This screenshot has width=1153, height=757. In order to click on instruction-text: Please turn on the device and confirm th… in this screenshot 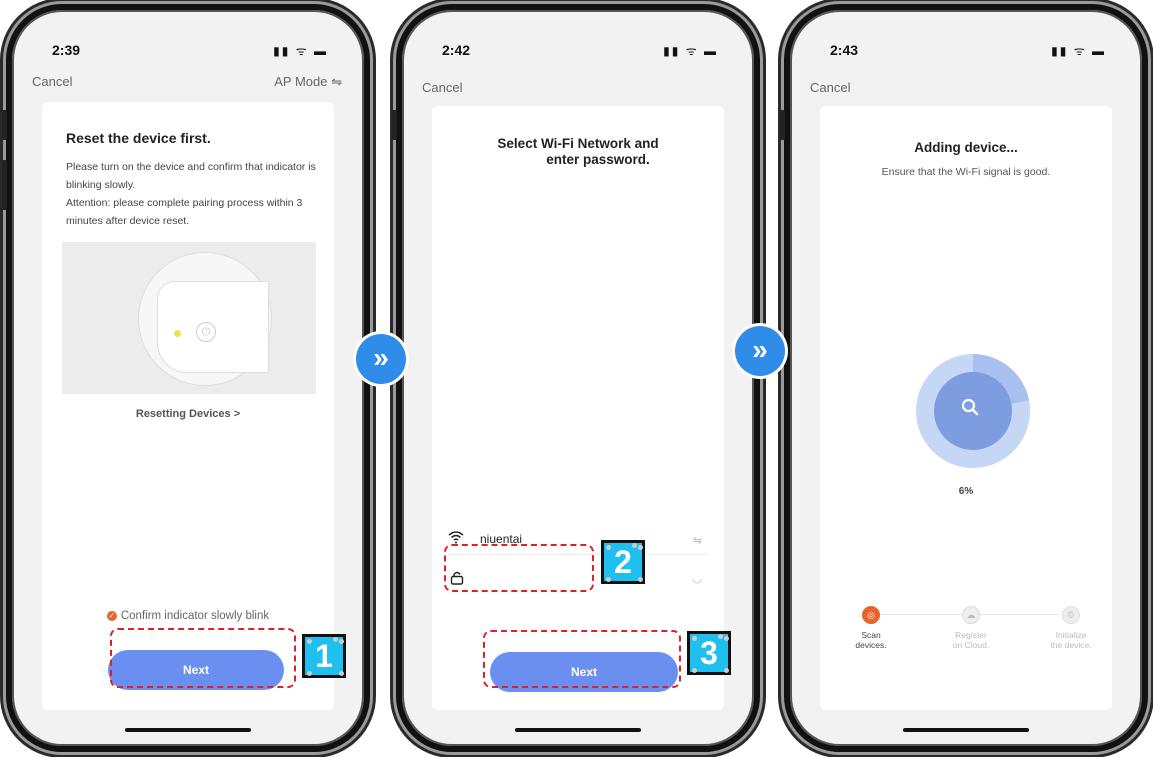, I will do `click(191, 176)`.